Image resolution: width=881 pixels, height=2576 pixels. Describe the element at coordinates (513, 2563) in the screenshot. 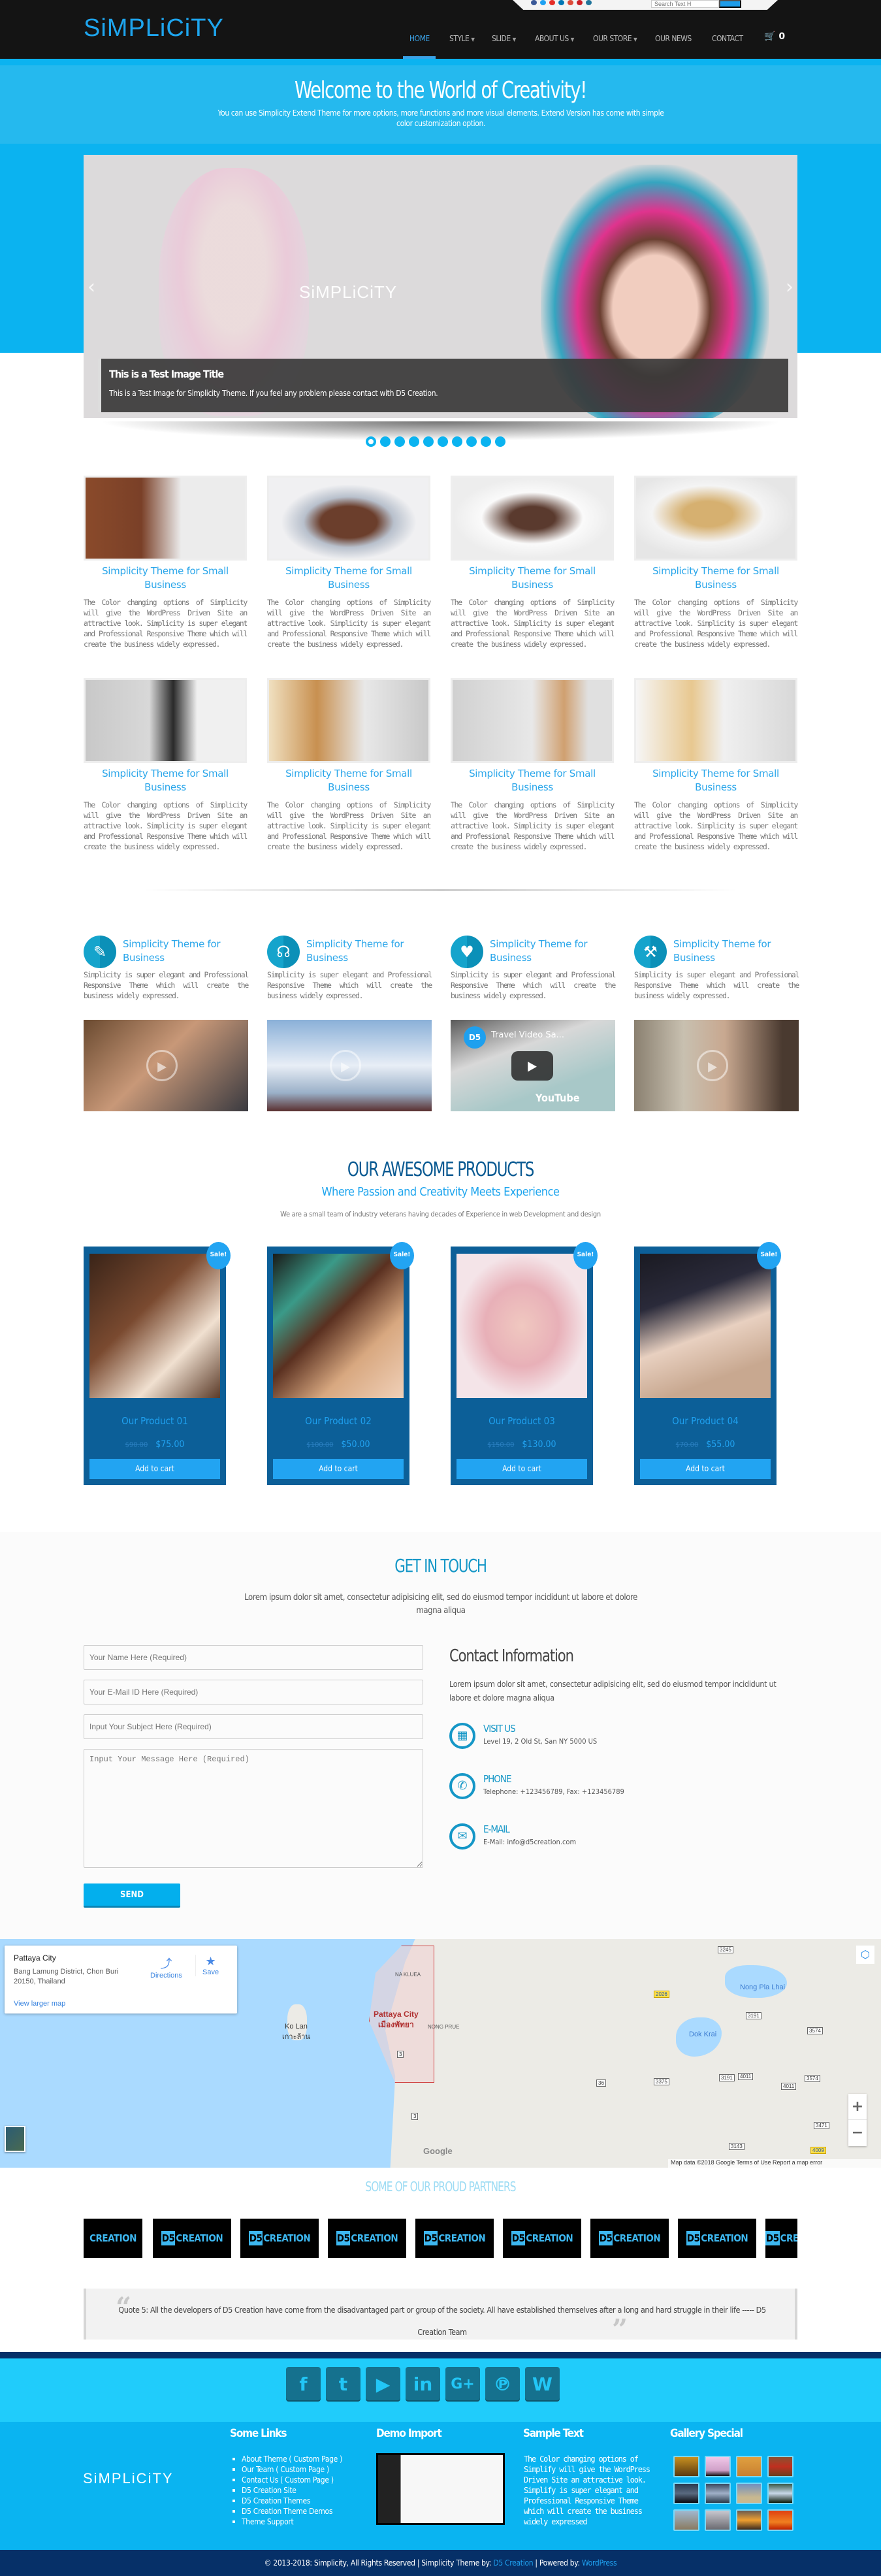

I see `d5-creation-link: D5 Creation` at that location.